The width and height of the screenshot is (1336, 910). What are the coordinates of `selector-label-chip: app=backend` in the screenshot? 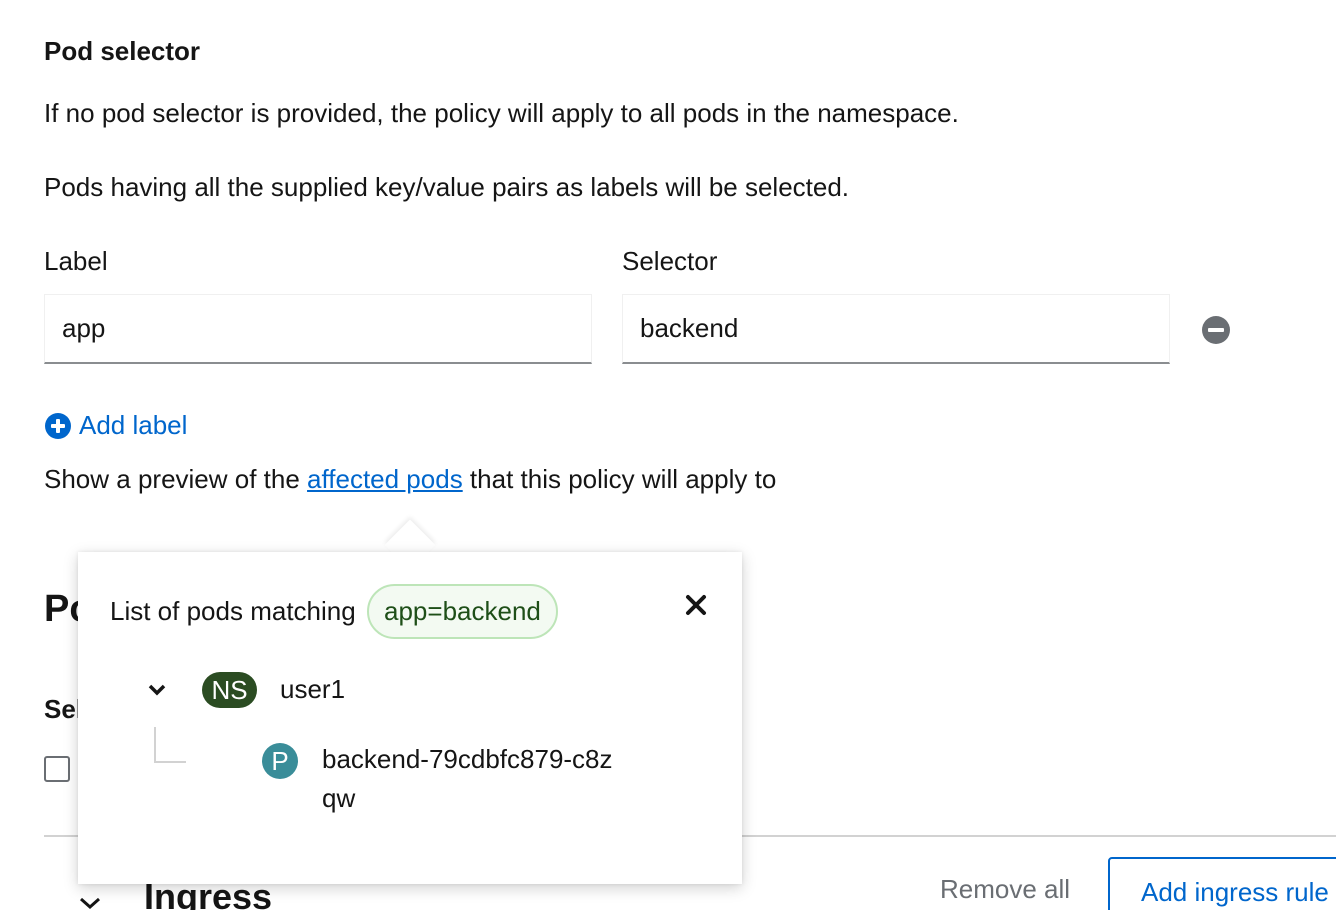 It's located at (462, 611).